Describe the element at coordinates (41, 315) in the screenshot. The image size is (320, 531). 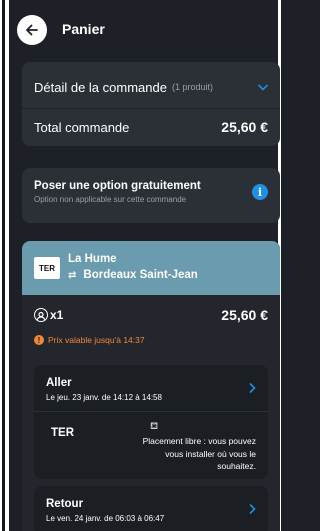
I see `passenger-icon` at that location.